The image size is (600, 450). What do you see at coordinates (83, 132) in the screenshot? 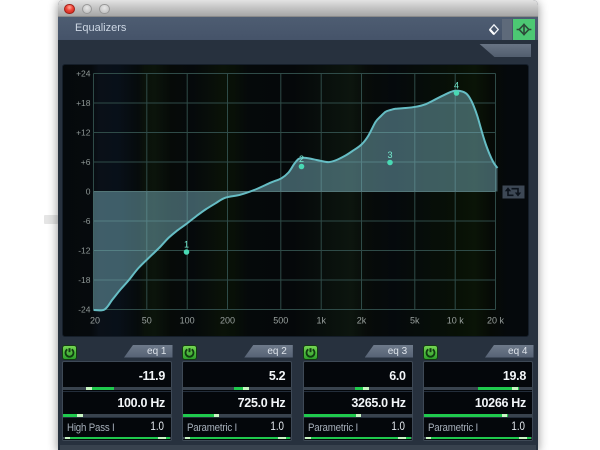
I see `svg-text: +12` at bounding box center [83, 132].